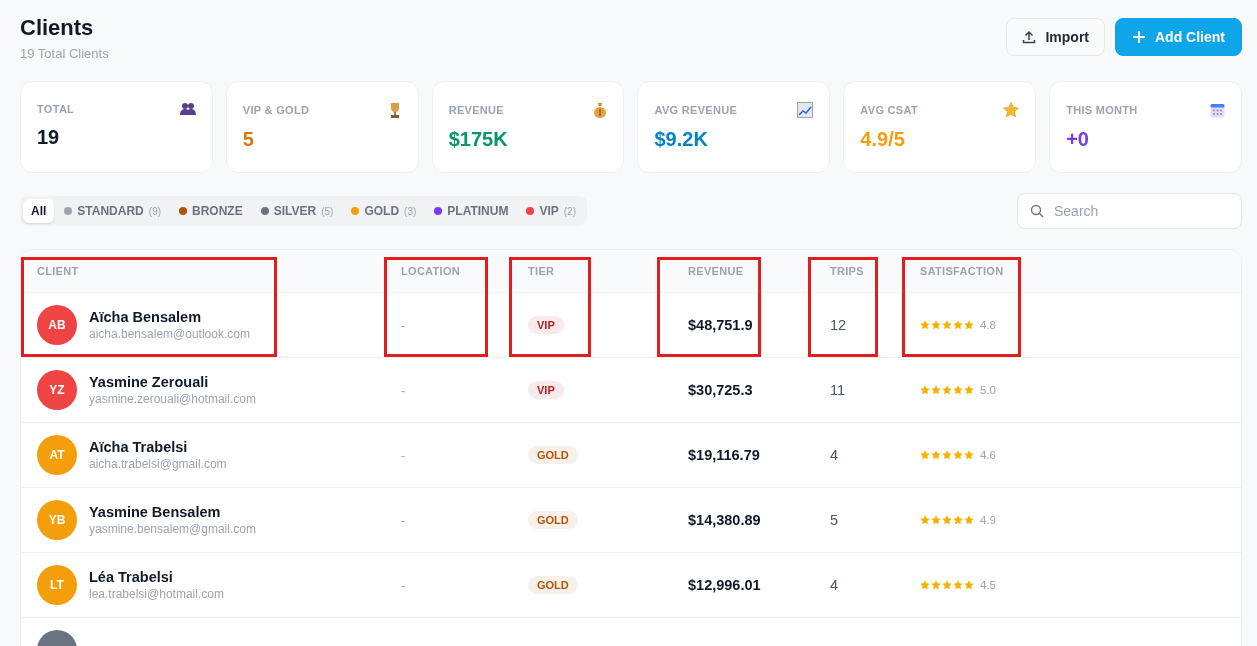 The image size is (1257, 646). Describe the element at coordinates (478, 139) in the screenshot. I see `stat-value: $175K` at that location.